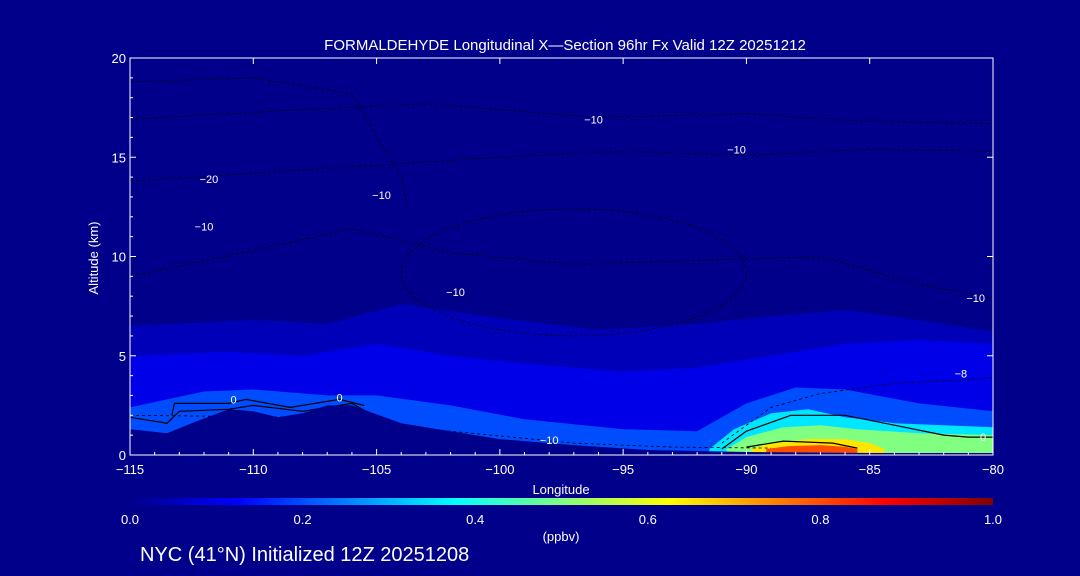 The width and height of the screenshot is (1080, 576). What do you see at coordinates (303, 519) in the screenshot?
I see `colorbar-tick-label: 0.2` at bounding box center [303, 519].